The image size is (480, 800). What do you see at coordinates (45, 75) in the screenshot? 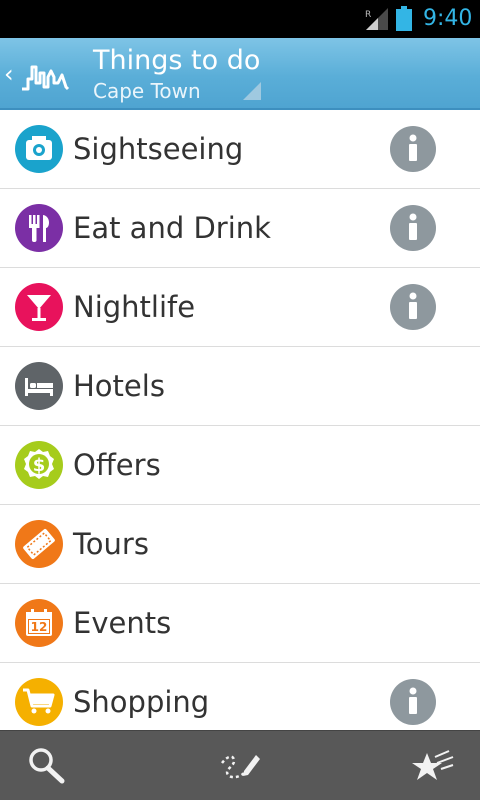
I see `city-skyline-logo-icon` at bounding box center [45, 75].